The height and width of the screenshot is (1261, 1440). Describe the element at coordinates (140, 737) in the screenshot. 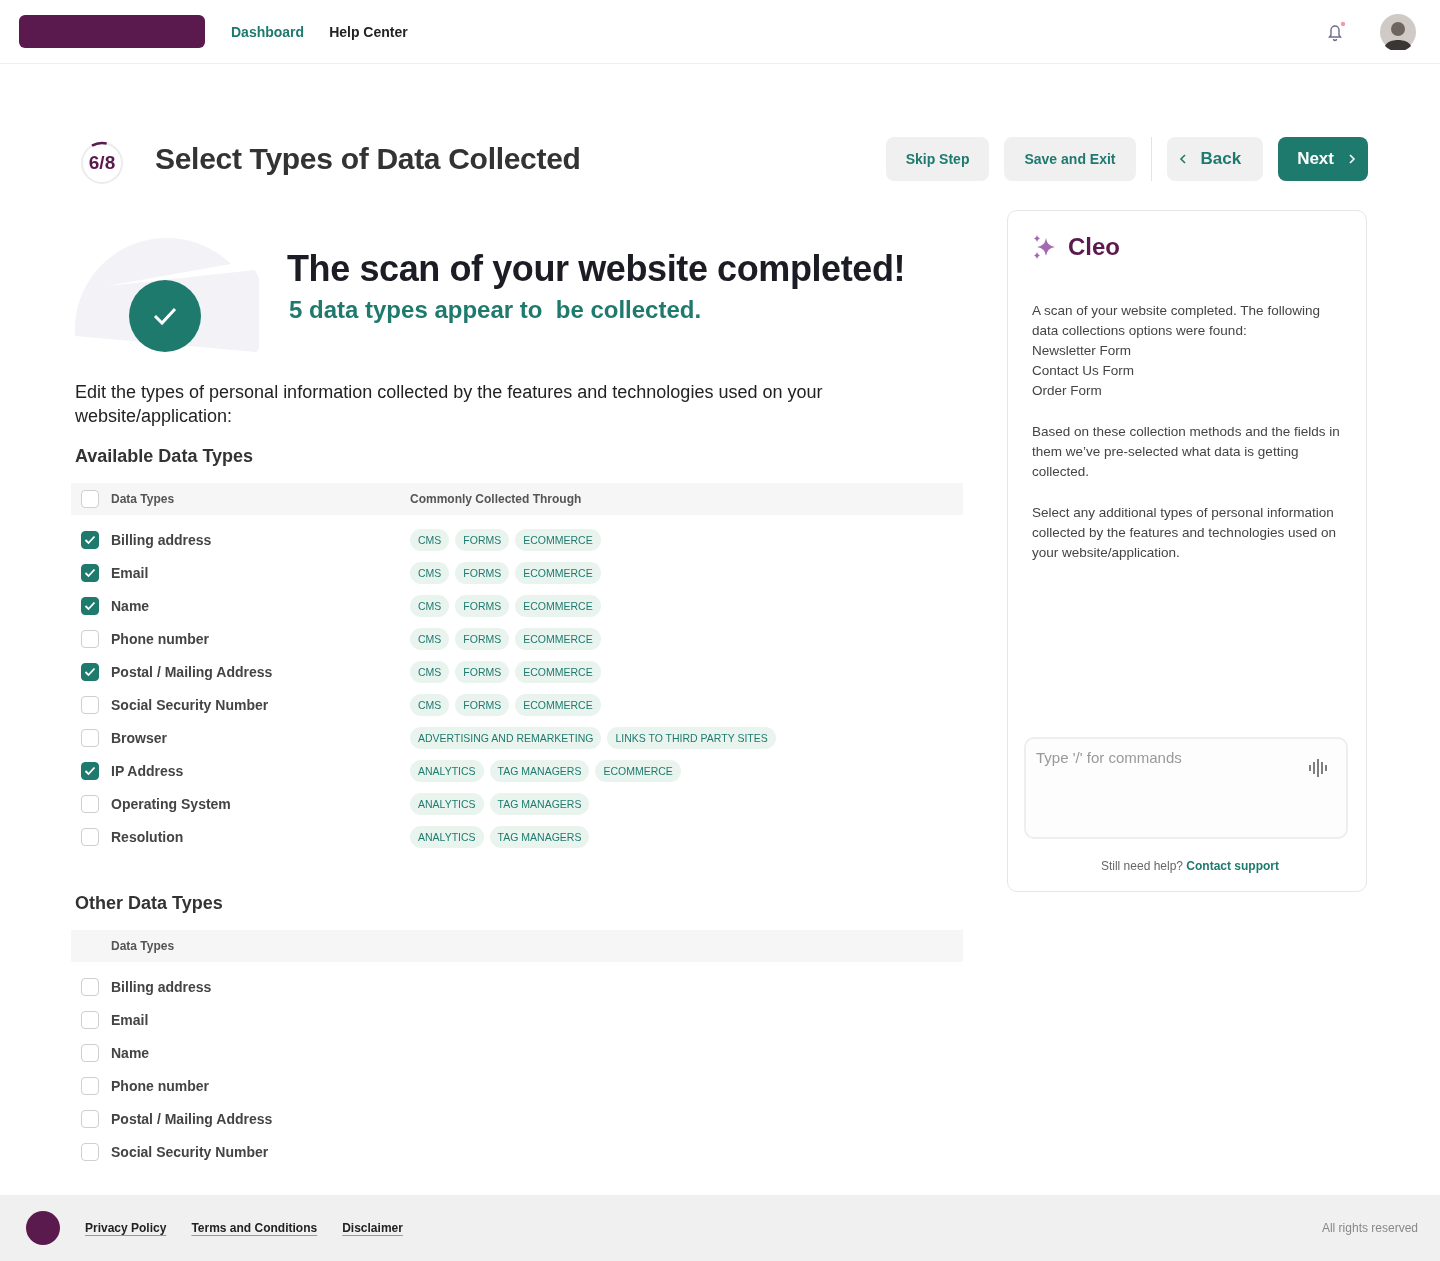

I see `data-type-label: Browser` at that location.